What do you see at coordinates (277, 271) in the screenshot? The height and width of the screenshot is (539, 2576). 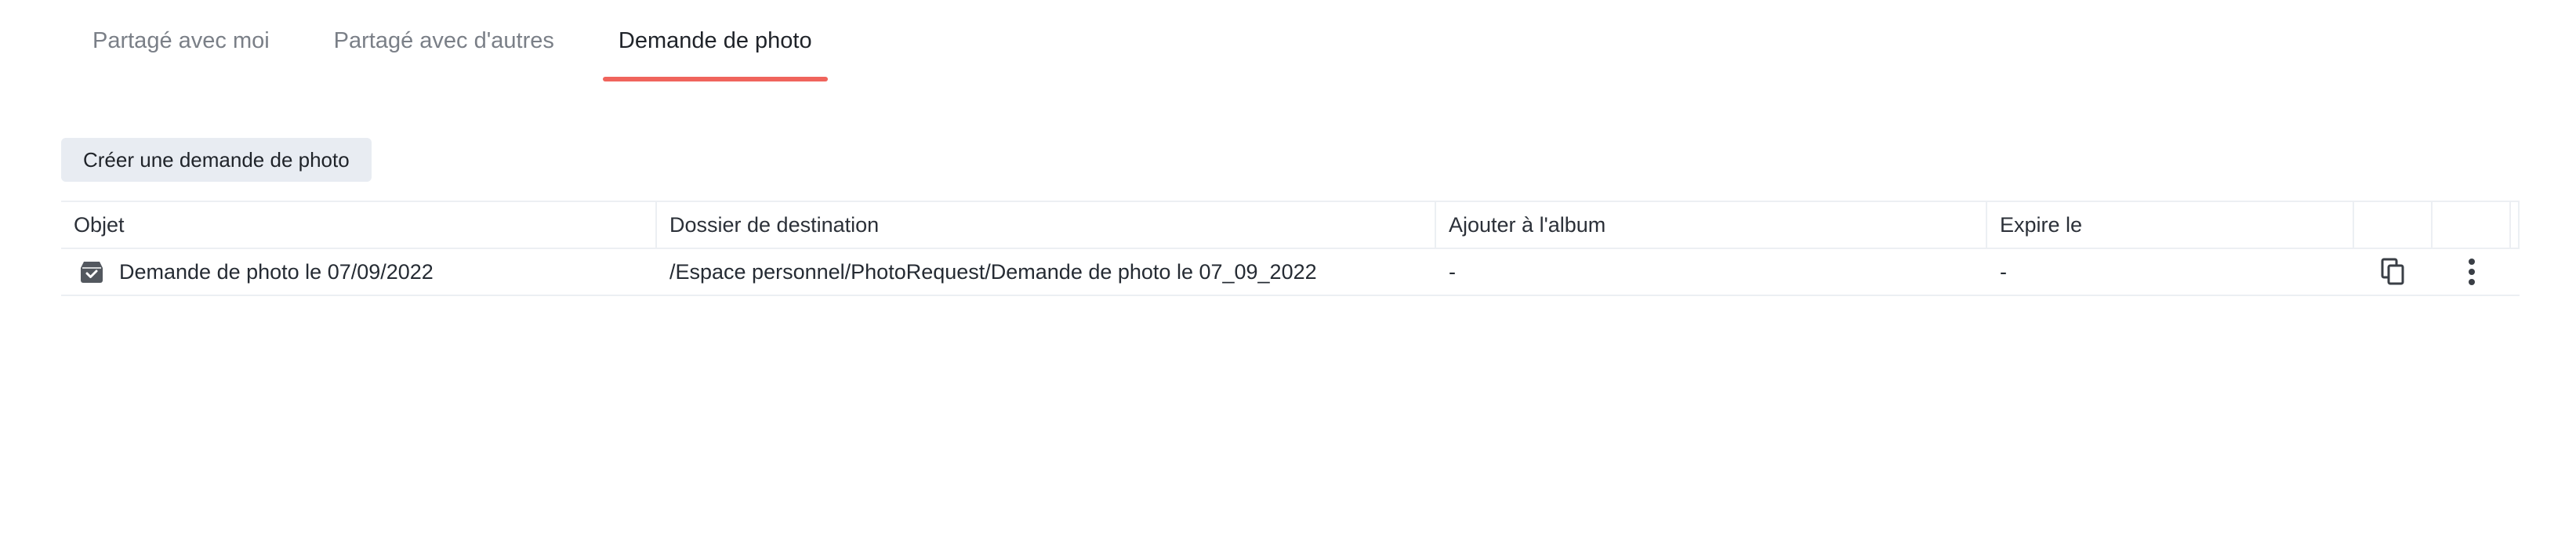 I see `object-name: Demande de photo le 07/09/2022` at bounding box center [277, 271].